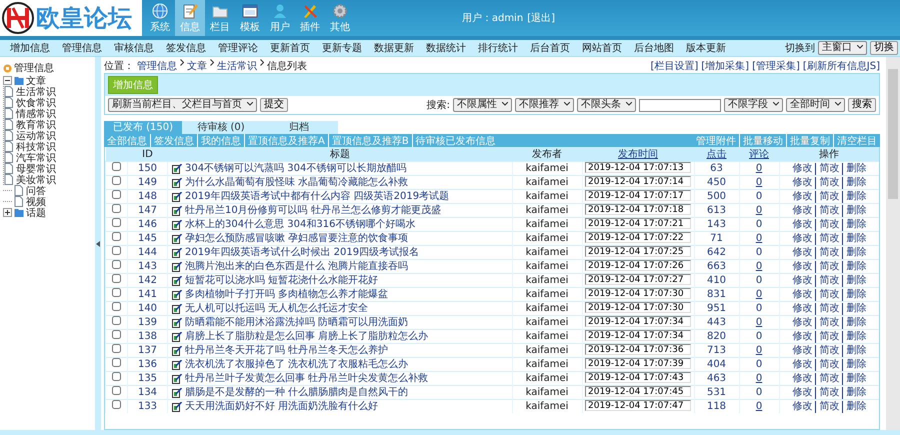 The image size is (900, 435). What do you see at coordinates (36, 179) in the screenshot?
I see `tree-item: 美妆常识` at bounding box center [36, 179].